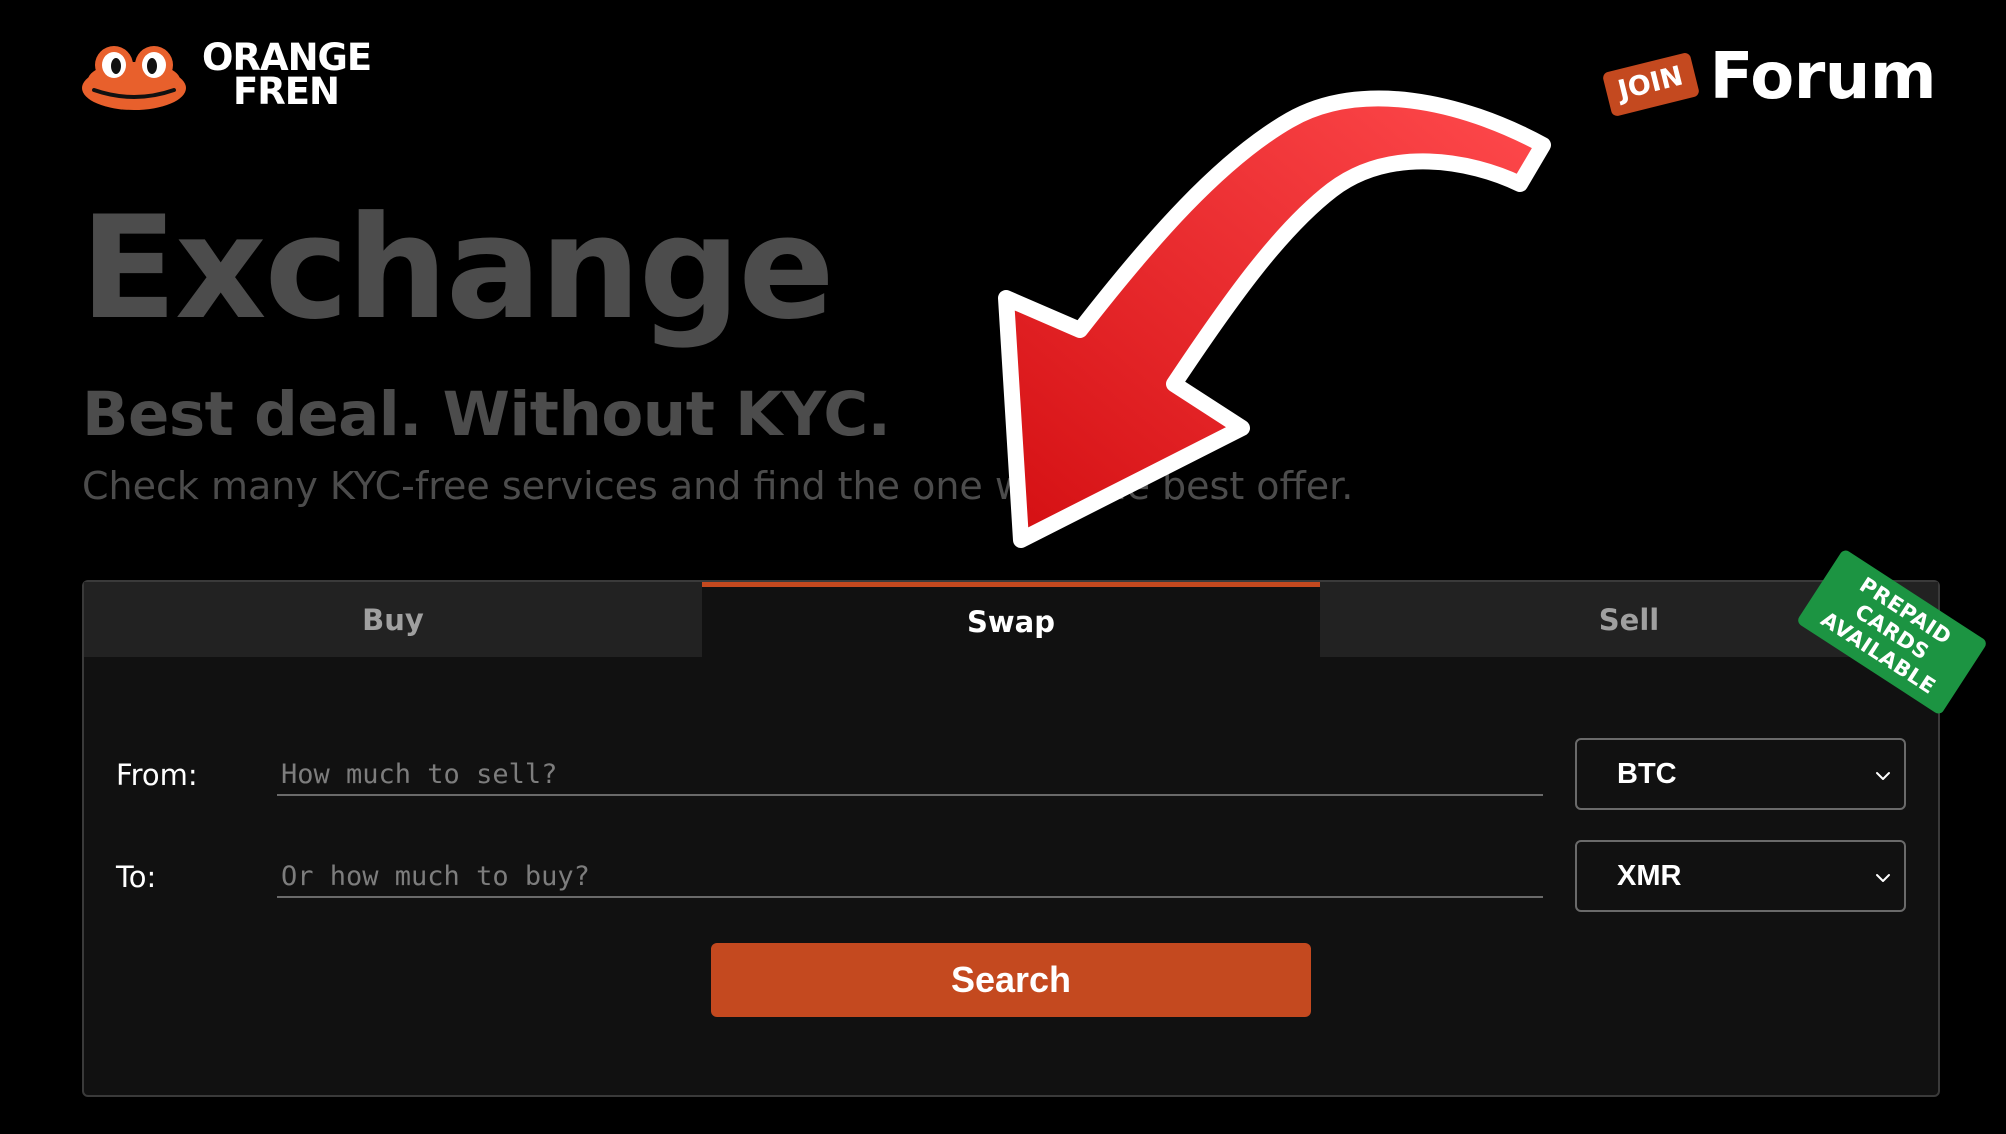 The image size is (2006, 1134). Describe the element at coordinates (910, 775) in the screenshot. I see `from-amount-input` at that location.